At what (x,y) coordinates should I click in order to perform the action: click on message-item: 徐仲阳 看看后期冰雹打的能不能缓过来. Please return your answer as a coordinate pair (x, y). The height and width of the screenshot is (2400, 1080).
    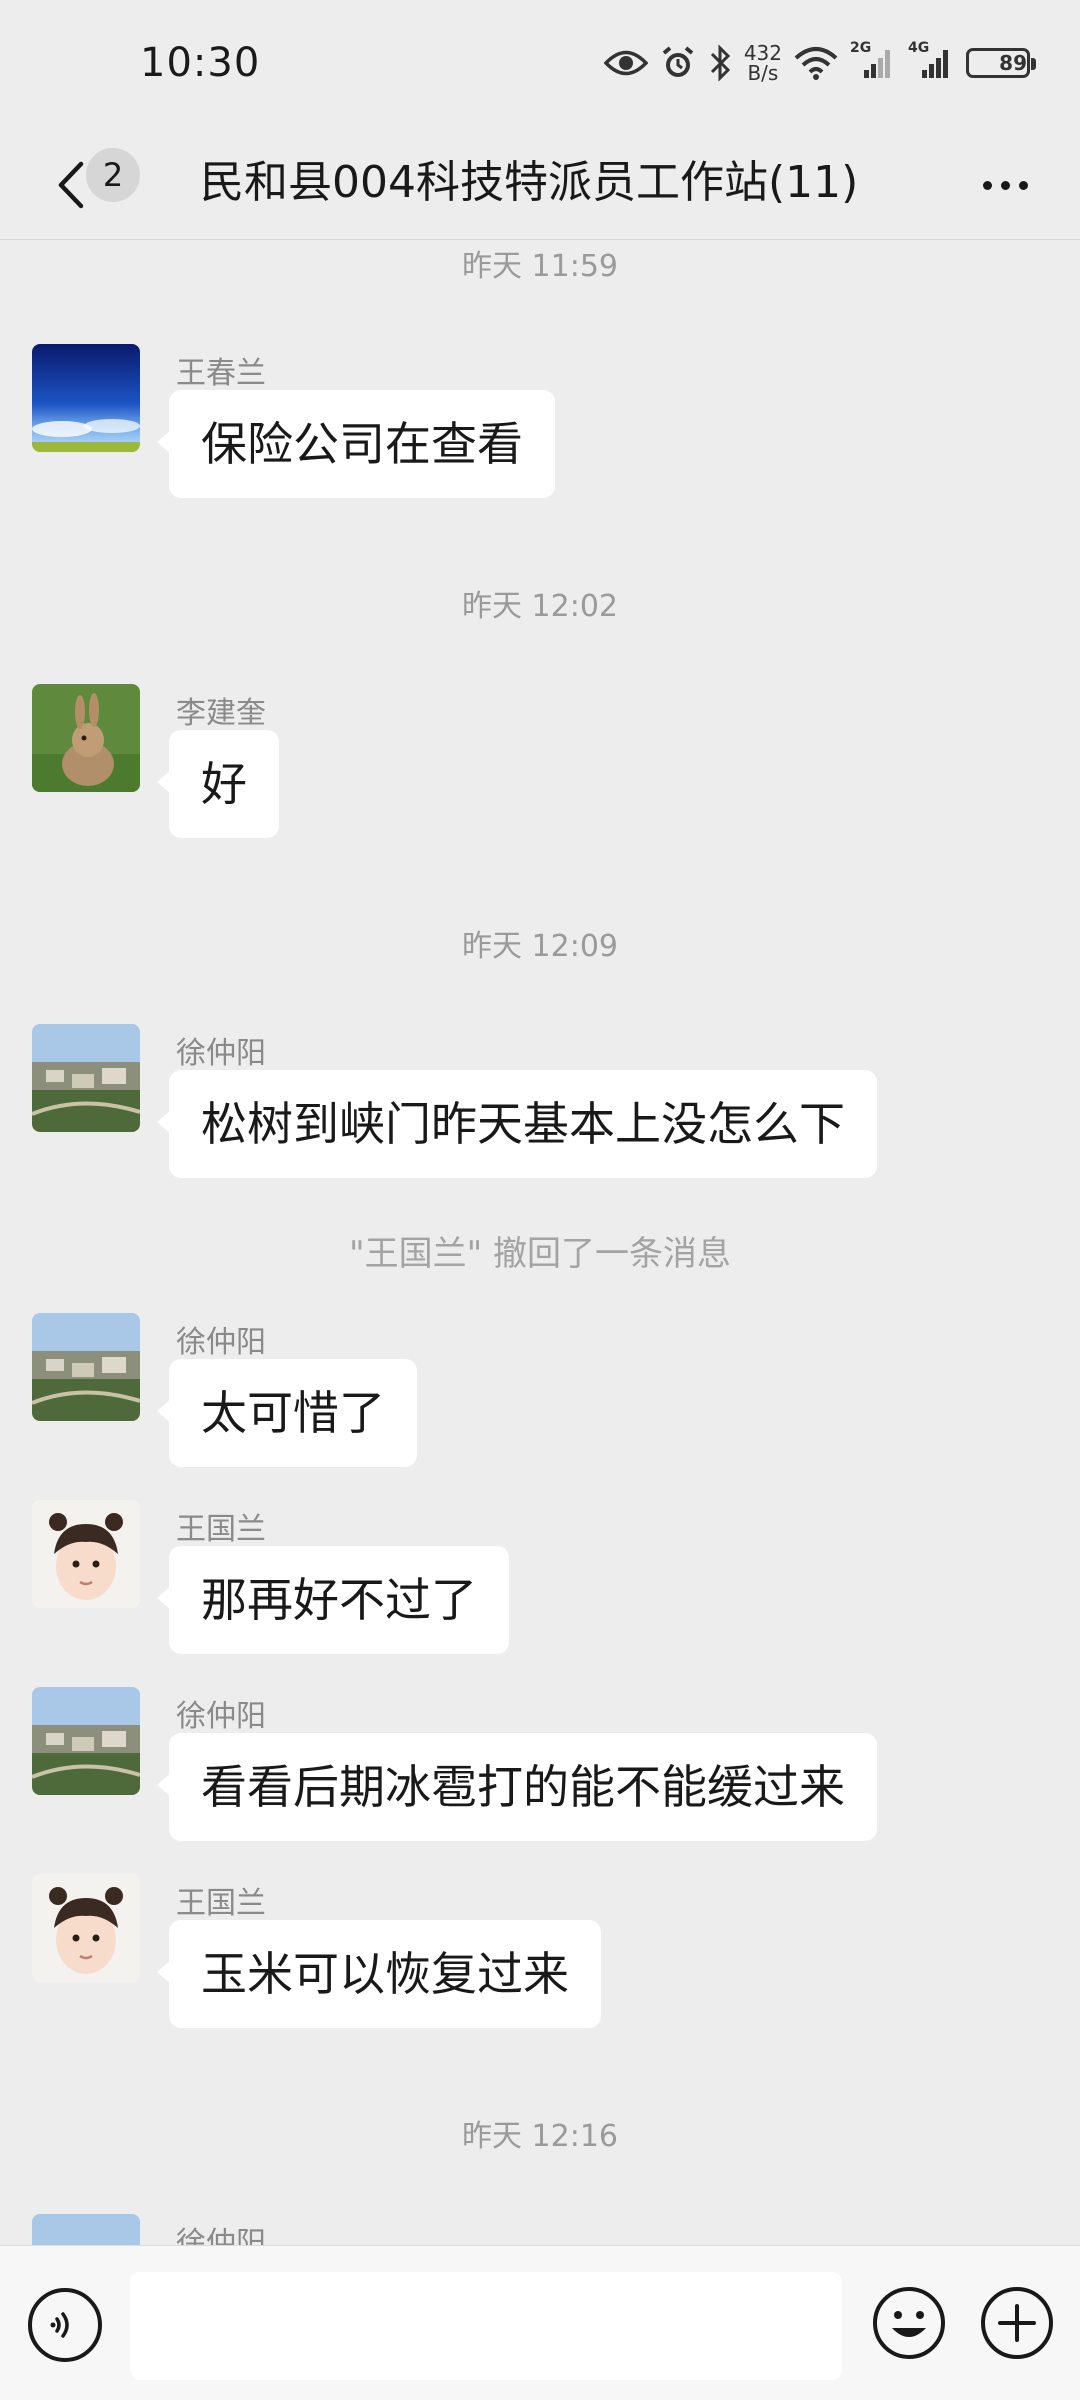
    Looking at the image, I should click on (532, 1787).